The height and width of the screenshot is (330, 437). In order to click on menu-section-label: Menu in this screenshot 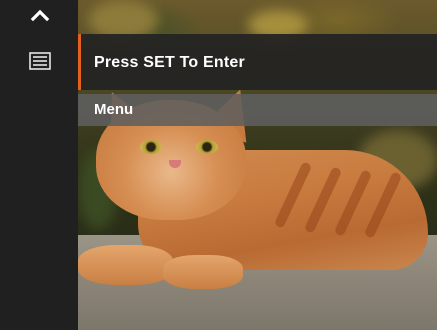, I will do `click(114, 109)`.